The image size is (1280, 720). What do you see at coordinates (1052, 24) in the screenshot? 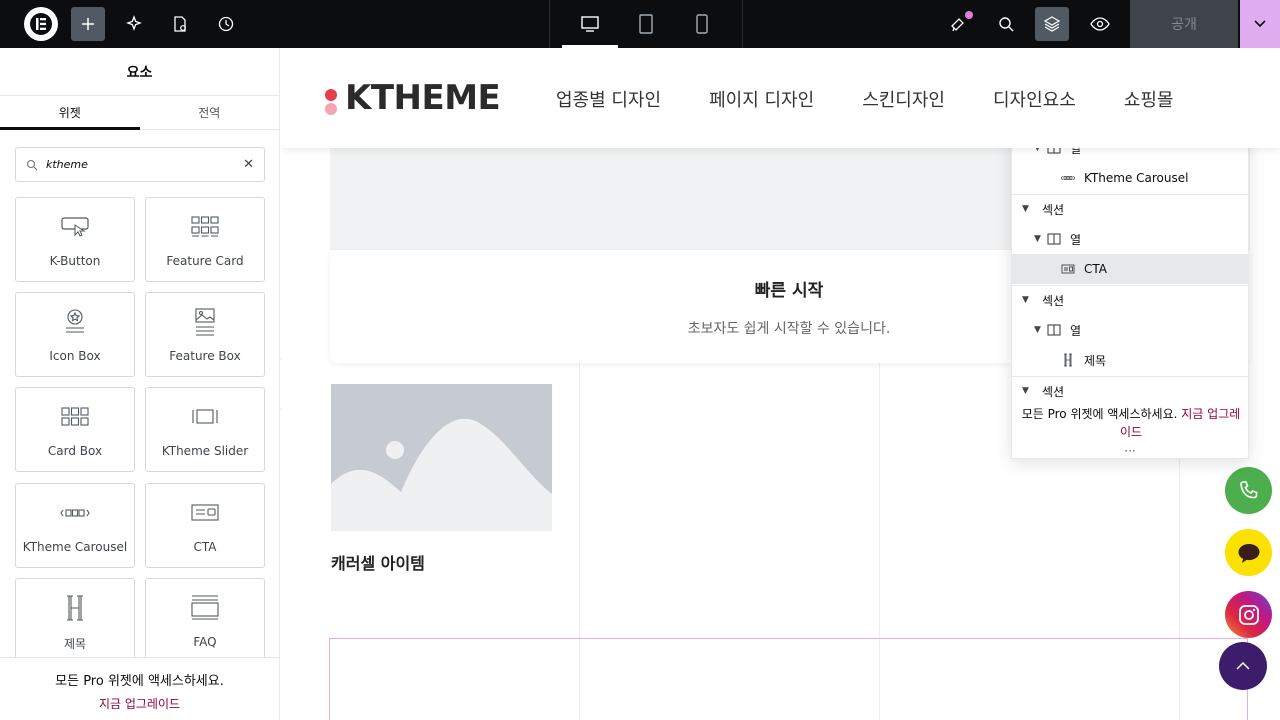
I see `structure-layers-icon` at bounding box center [1052, 24].